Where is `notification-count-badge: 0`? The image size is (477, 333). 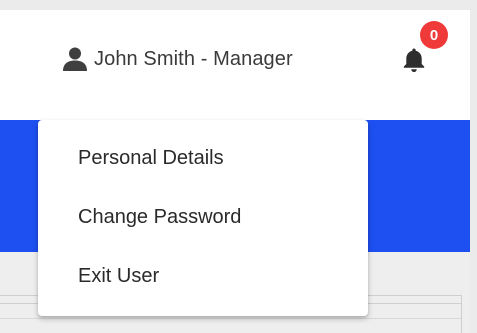 notification-count-badge: 0 is located at coordinates (434, 35).